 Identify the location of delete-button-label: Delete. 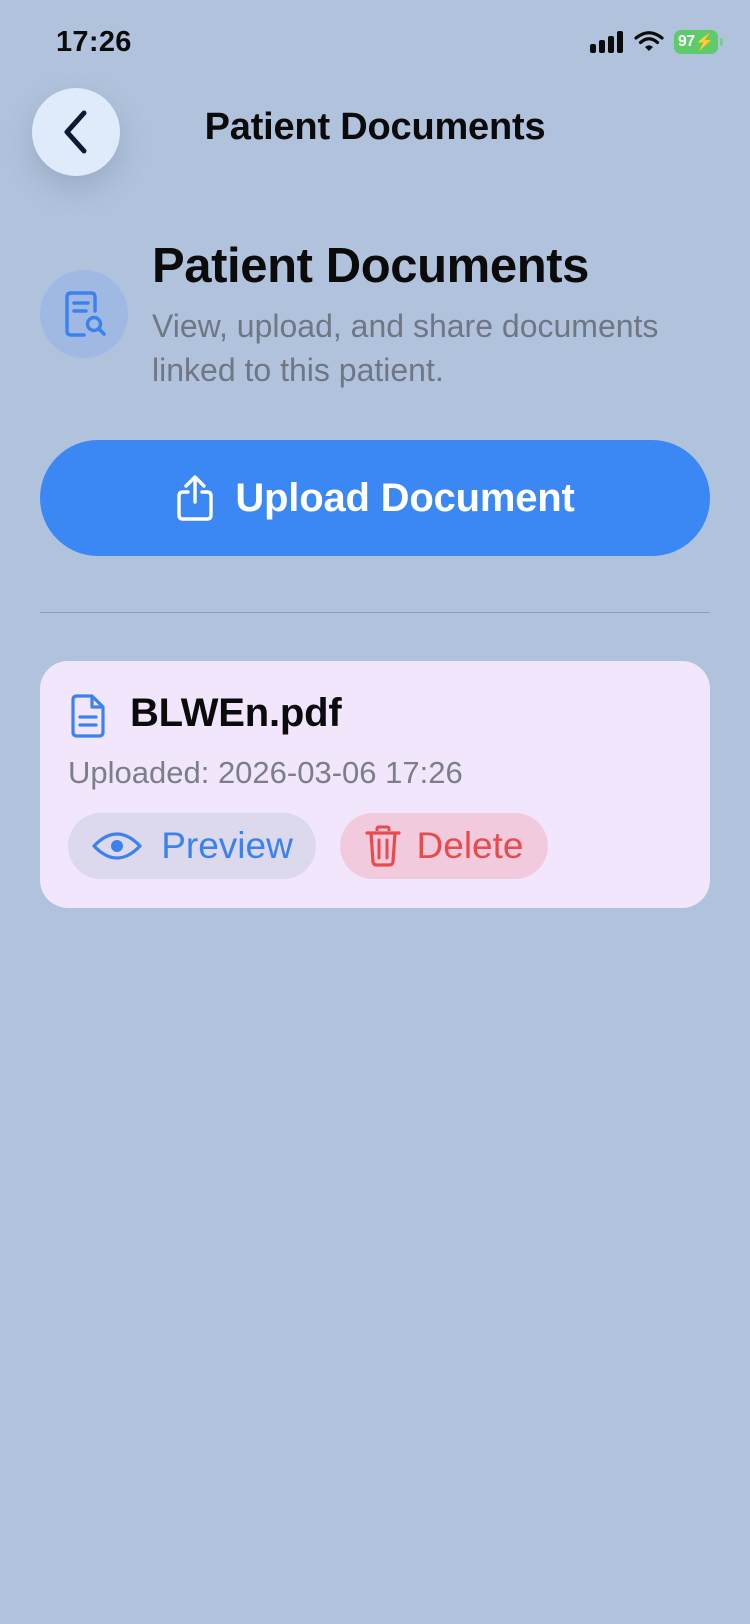
(470, 845).